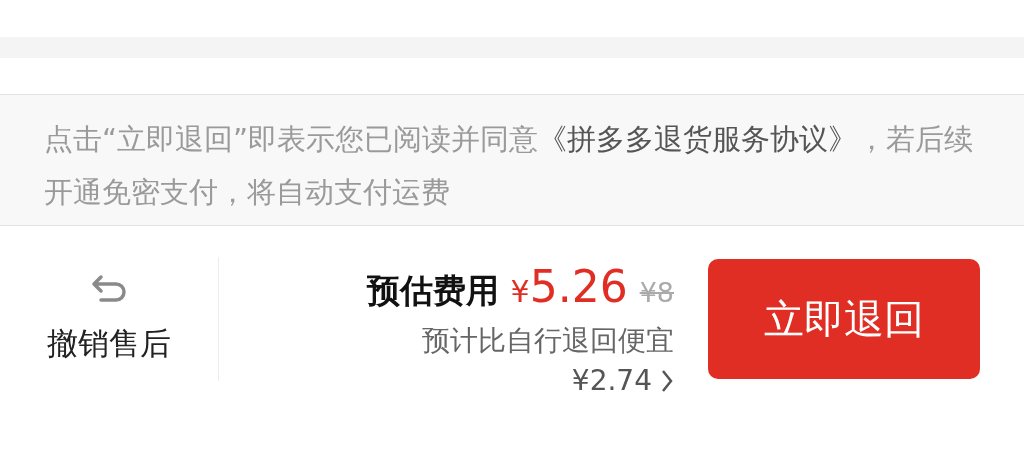  I want to click on estimate-label: 预估费用, so click(432, 291).